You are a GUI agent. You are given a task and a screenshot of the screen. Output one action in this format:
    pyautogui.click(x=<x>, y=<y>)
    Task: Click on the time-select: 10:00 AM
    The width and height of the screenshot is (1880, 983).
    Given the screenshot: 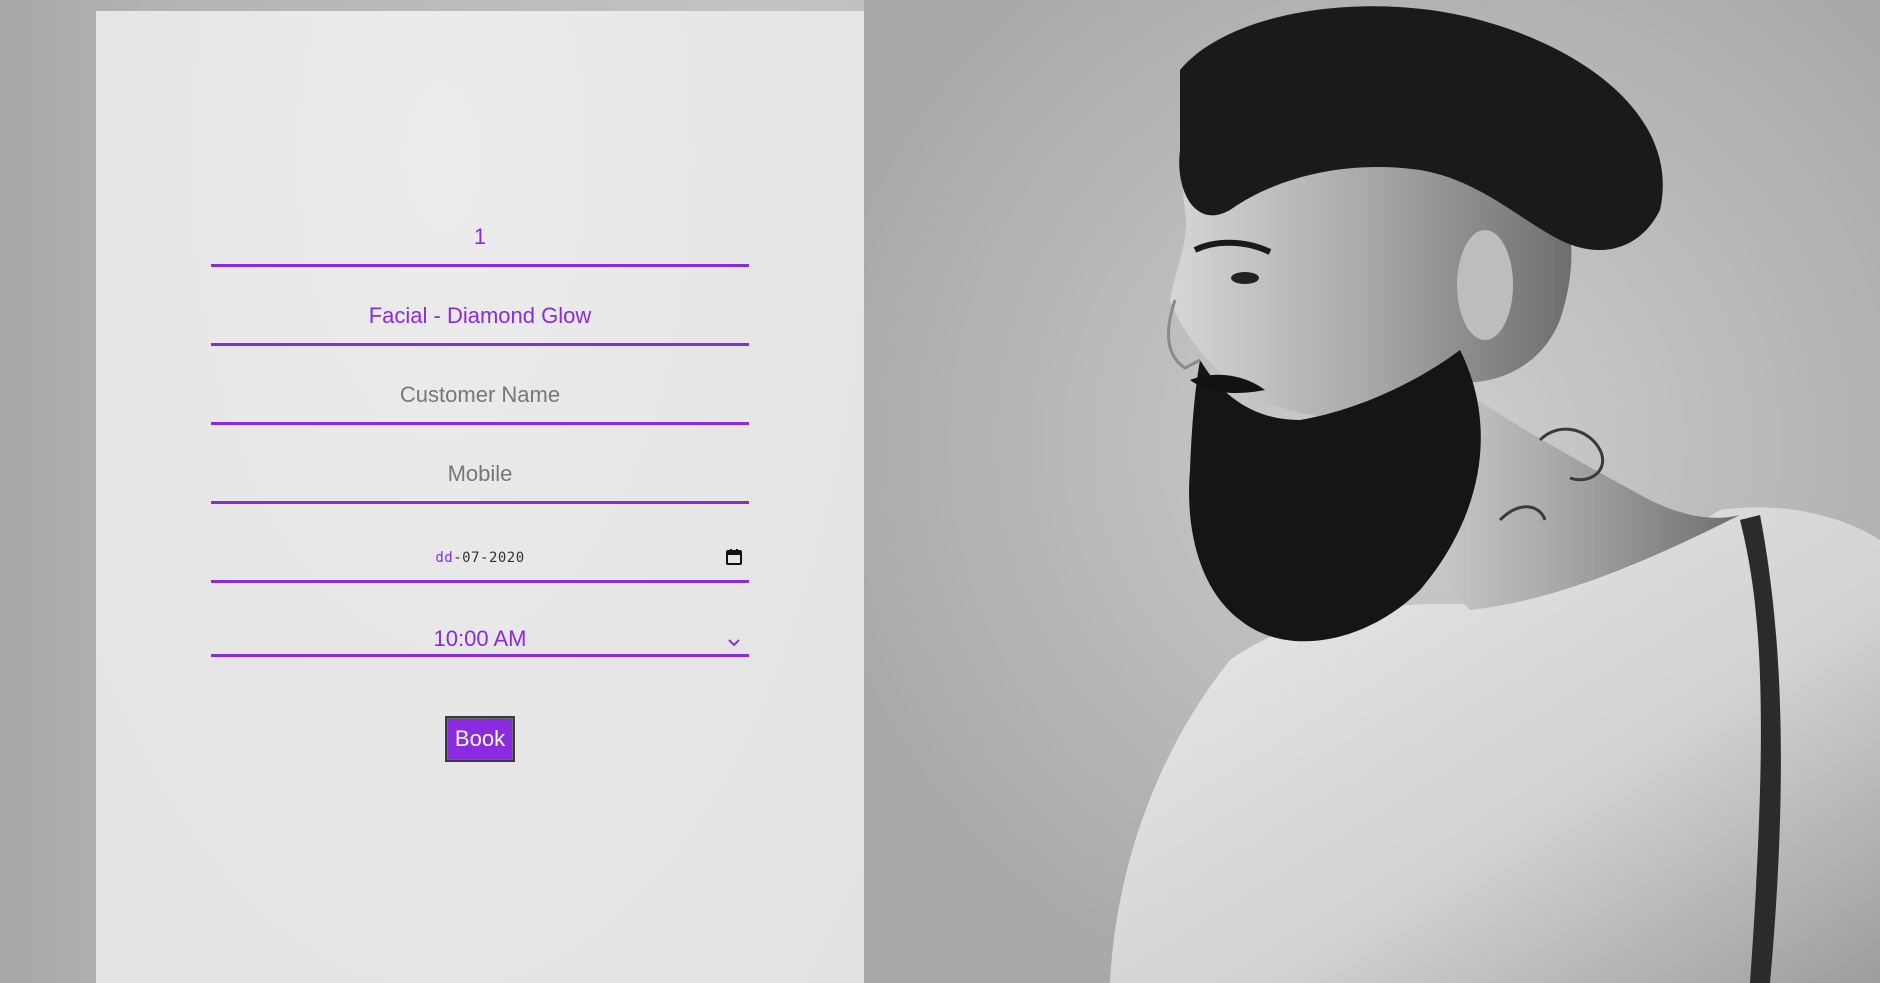 What is the action you would take?
    pyautogui.click(x=480, y=629)
    